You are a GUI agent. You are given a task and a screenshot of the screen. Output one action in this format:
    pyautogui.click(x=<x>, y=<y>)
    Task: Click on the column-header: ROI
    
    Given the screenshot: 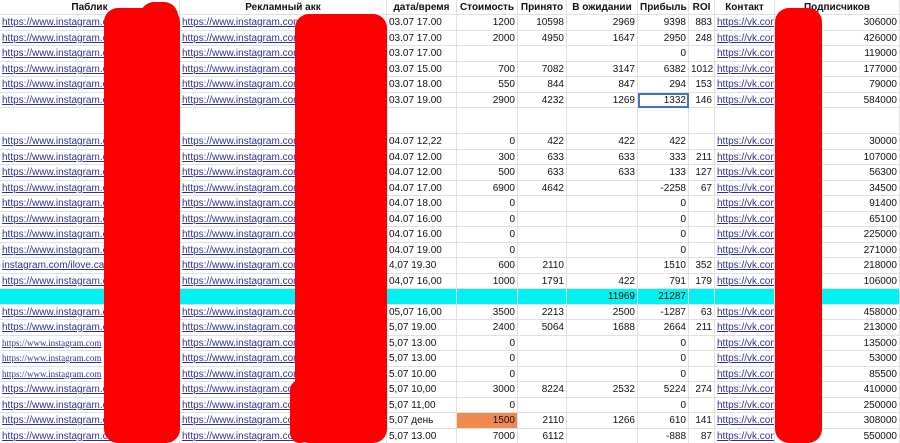 What is the action you would take?
    pyautogui.click(x=702, y=7)
    